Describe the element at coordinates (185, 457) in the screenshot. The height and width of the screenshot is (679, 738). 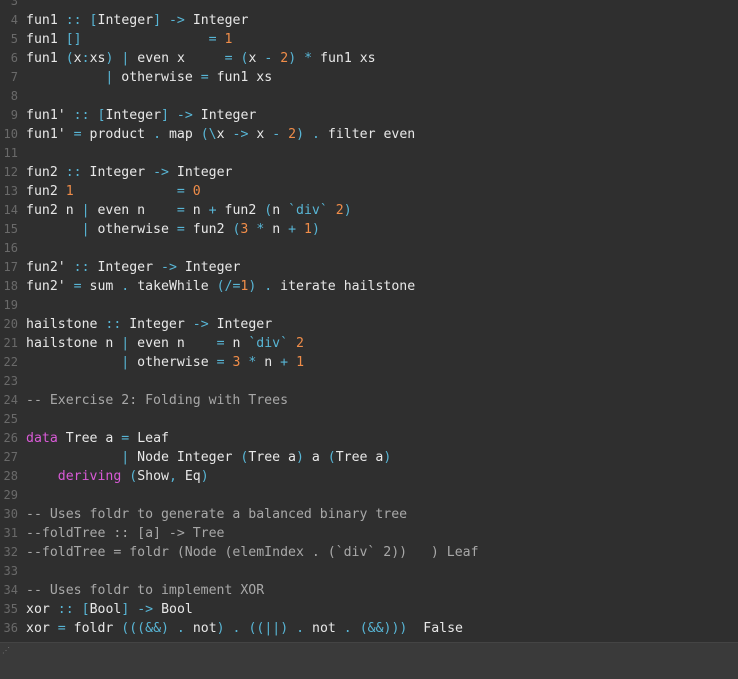
I see `code-token: Node Integer` at that location.